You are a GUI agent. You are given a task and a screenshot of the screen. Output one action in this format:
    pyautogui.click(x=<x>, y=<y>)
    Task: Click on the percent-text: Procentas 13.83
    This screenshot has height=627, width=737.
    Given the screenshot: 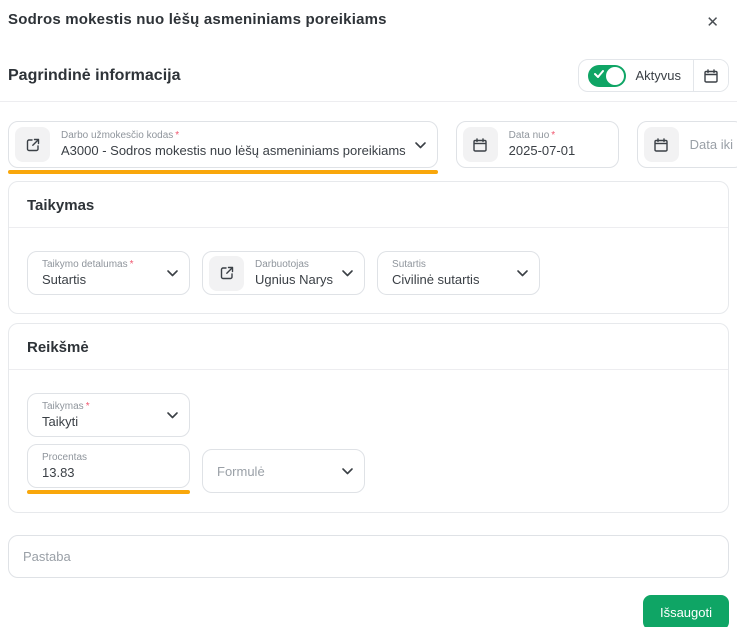 What is the action you would take?
    pyautogui.click(x=110, y=466)
    